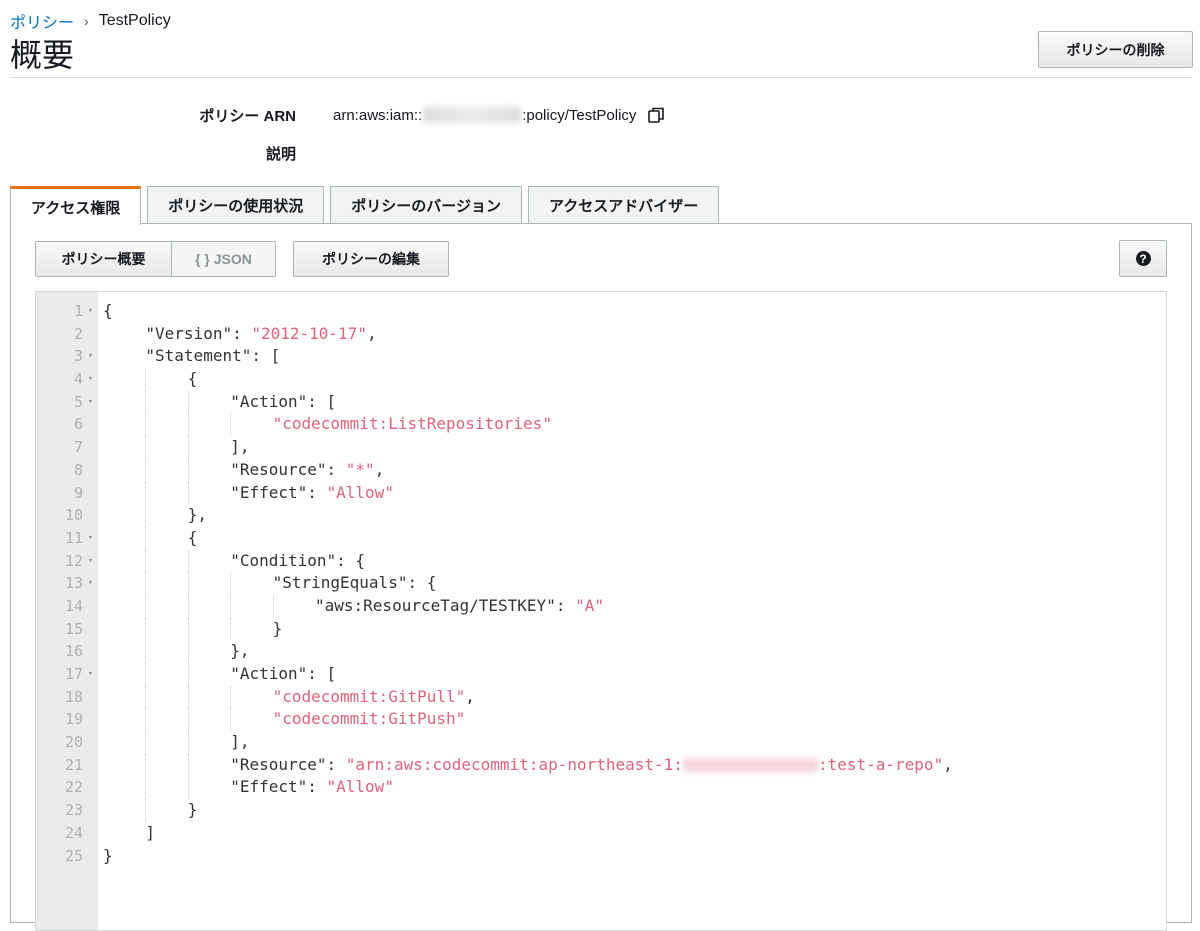 The image size is (1200, 931). Describe the element at coordinates (236, 205) in the screenshot. I see `tab-policy-usage: ポリシーの使用状況` at that location.